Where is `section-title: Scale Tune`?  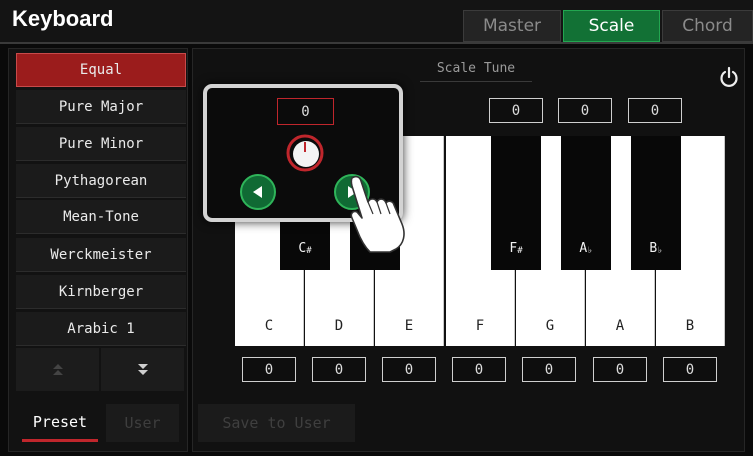 section-title: Scale Tune is located at coordinates (476, 70).